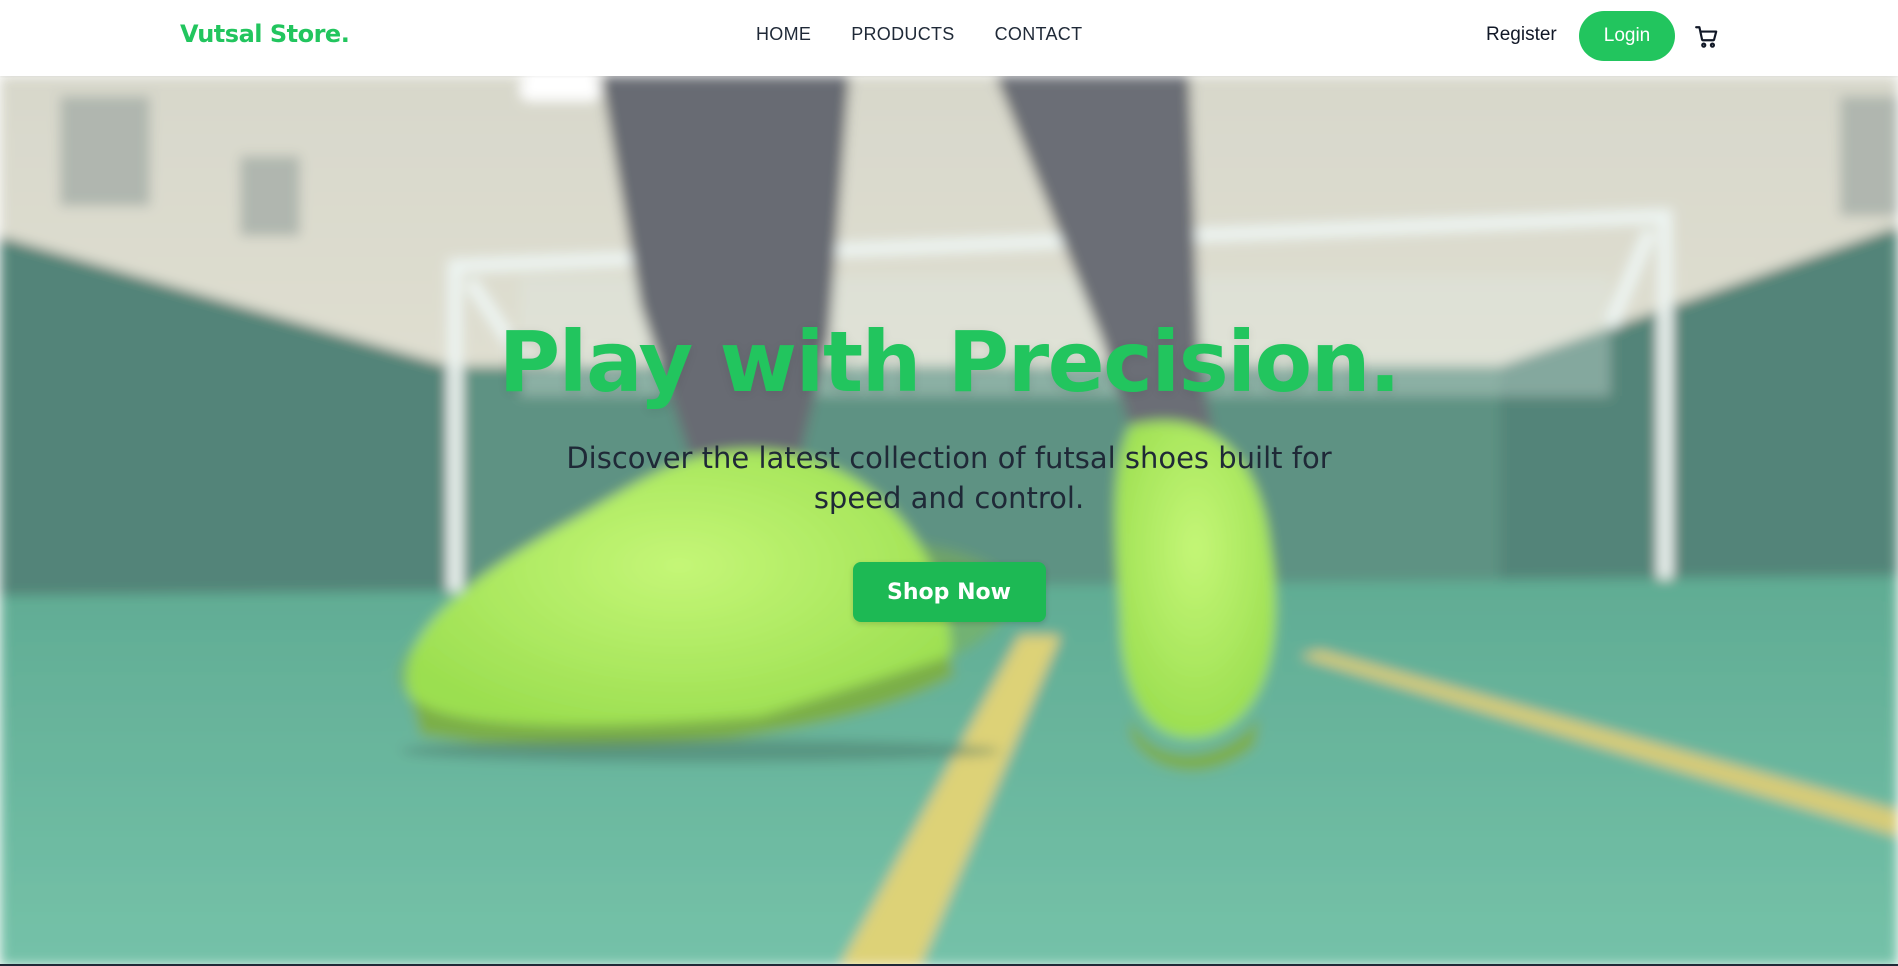 The width and height of the screenshot is (1898, 966). I want to click on shop-now-button: Shop Now, so click(949, 592).